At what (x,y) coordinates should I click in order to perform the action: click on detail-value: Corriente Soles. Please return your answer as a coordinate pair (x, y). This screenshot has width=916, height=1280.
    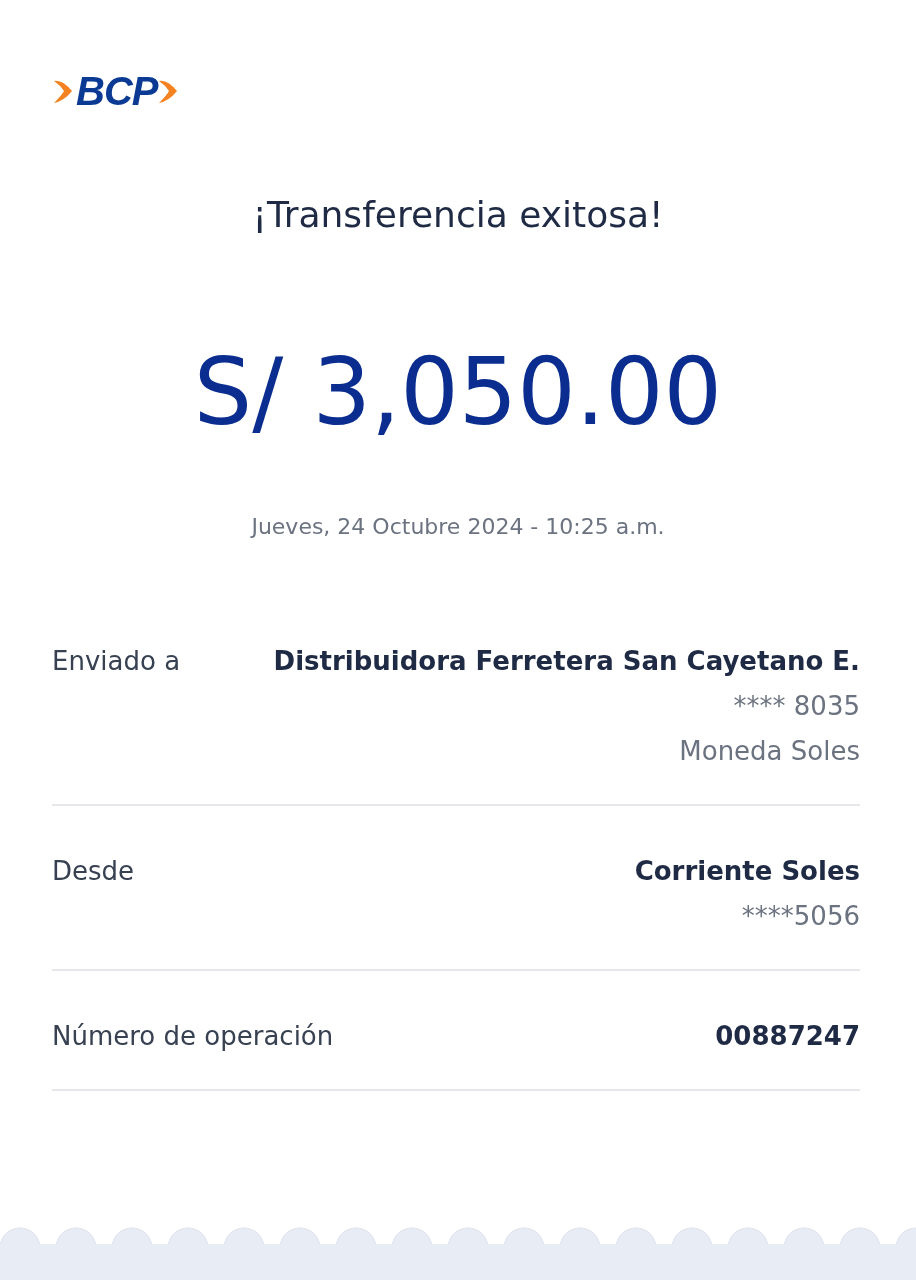
    Looking at the image, I should click on (747, 871).